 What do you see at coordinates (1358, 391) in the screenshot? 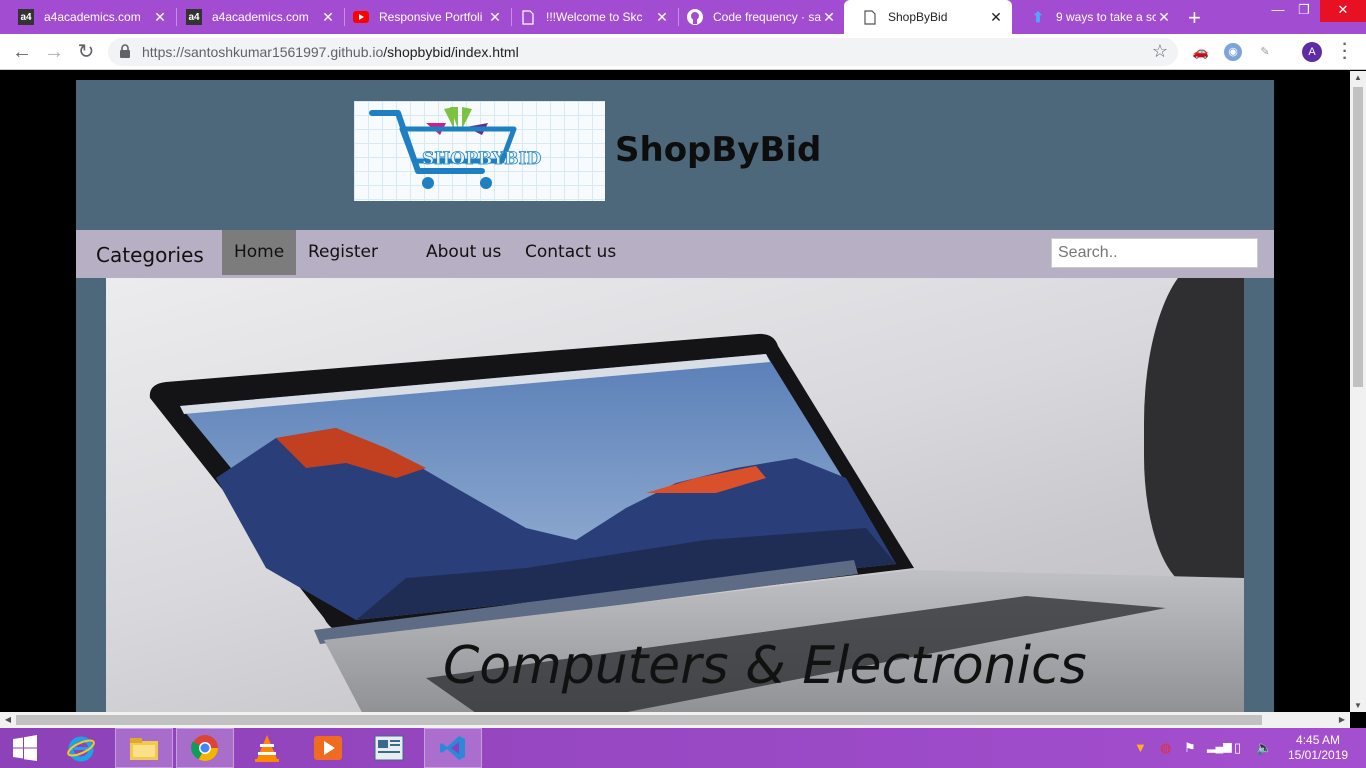
I see `vertical-scrollbar: ▲ ▼` at bounding box center [1358, 391].